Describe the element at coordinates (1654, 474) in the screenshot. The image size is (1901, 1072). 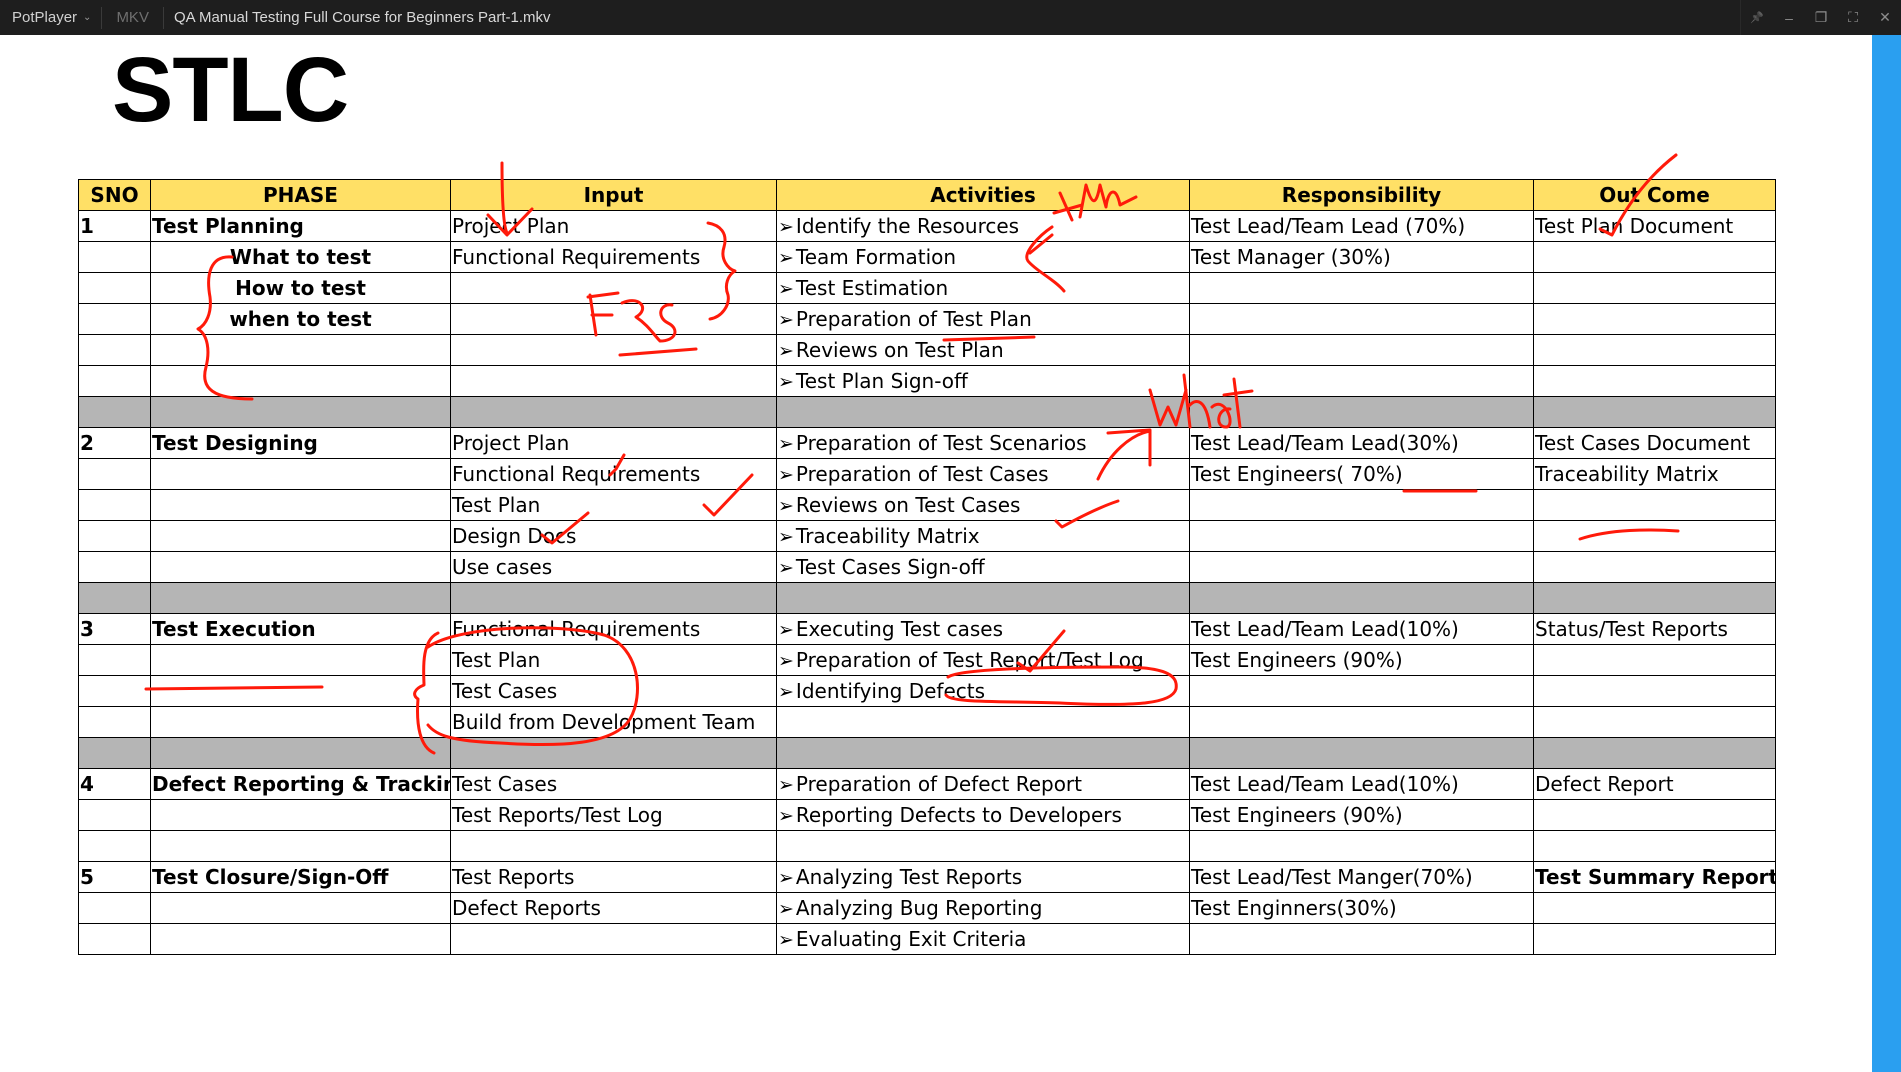
I see `outcome-cell: Traceability Matrix` at that location.